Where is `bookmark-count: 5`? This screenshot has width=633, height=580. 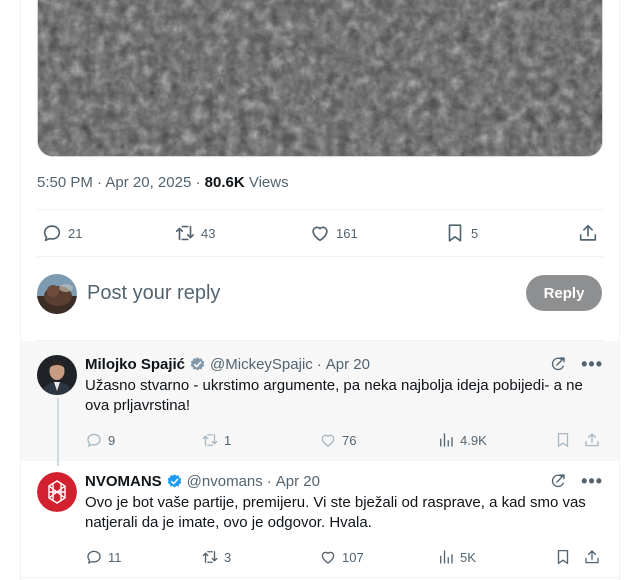
bookmark-count: 5 is located at coordinates (475, 233).